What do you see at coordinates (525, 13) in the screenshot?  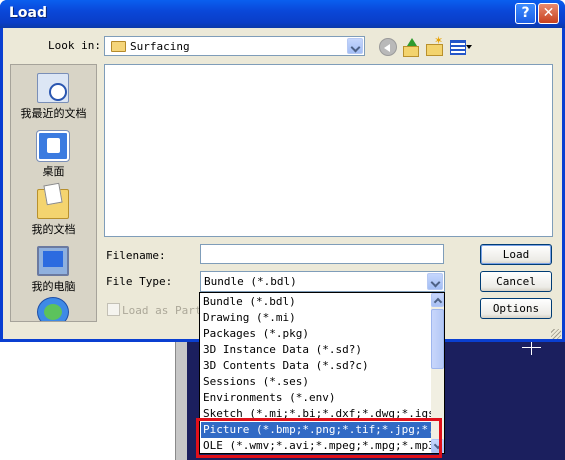 I see `help-button: ?` at bounding box center [525, 13].